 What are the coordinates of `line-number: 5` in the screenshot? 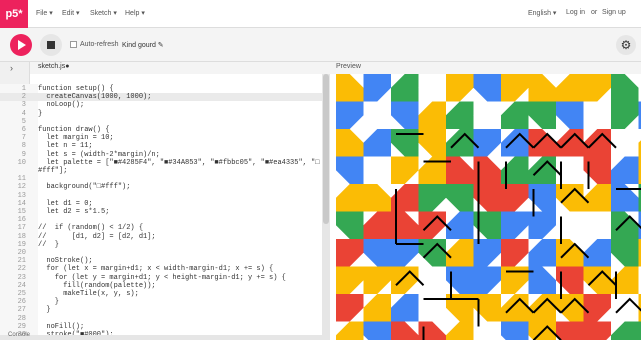 It's located at (23, 121).